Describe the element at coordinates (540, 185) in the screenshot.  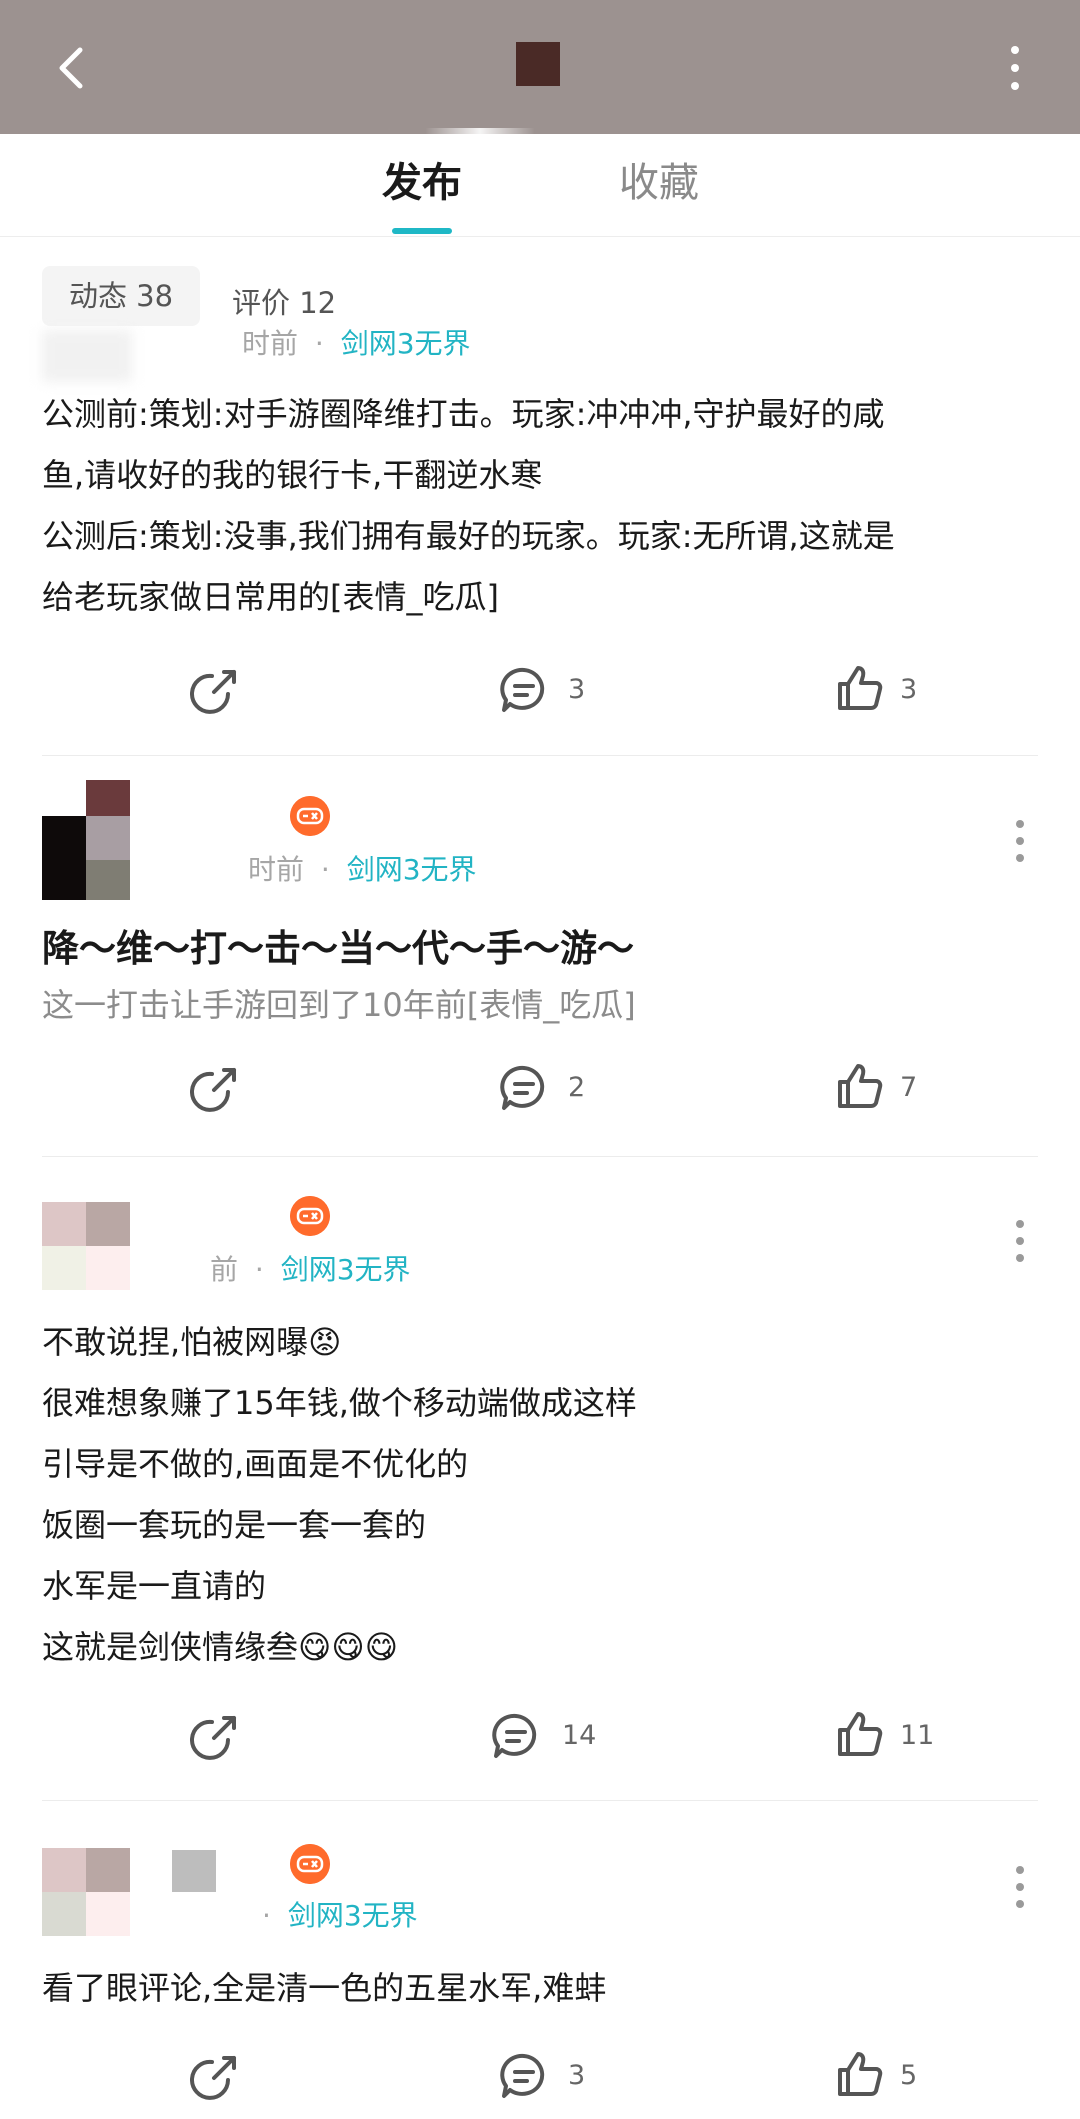
I see `profile-tabs: 发布 收藏` at that location.